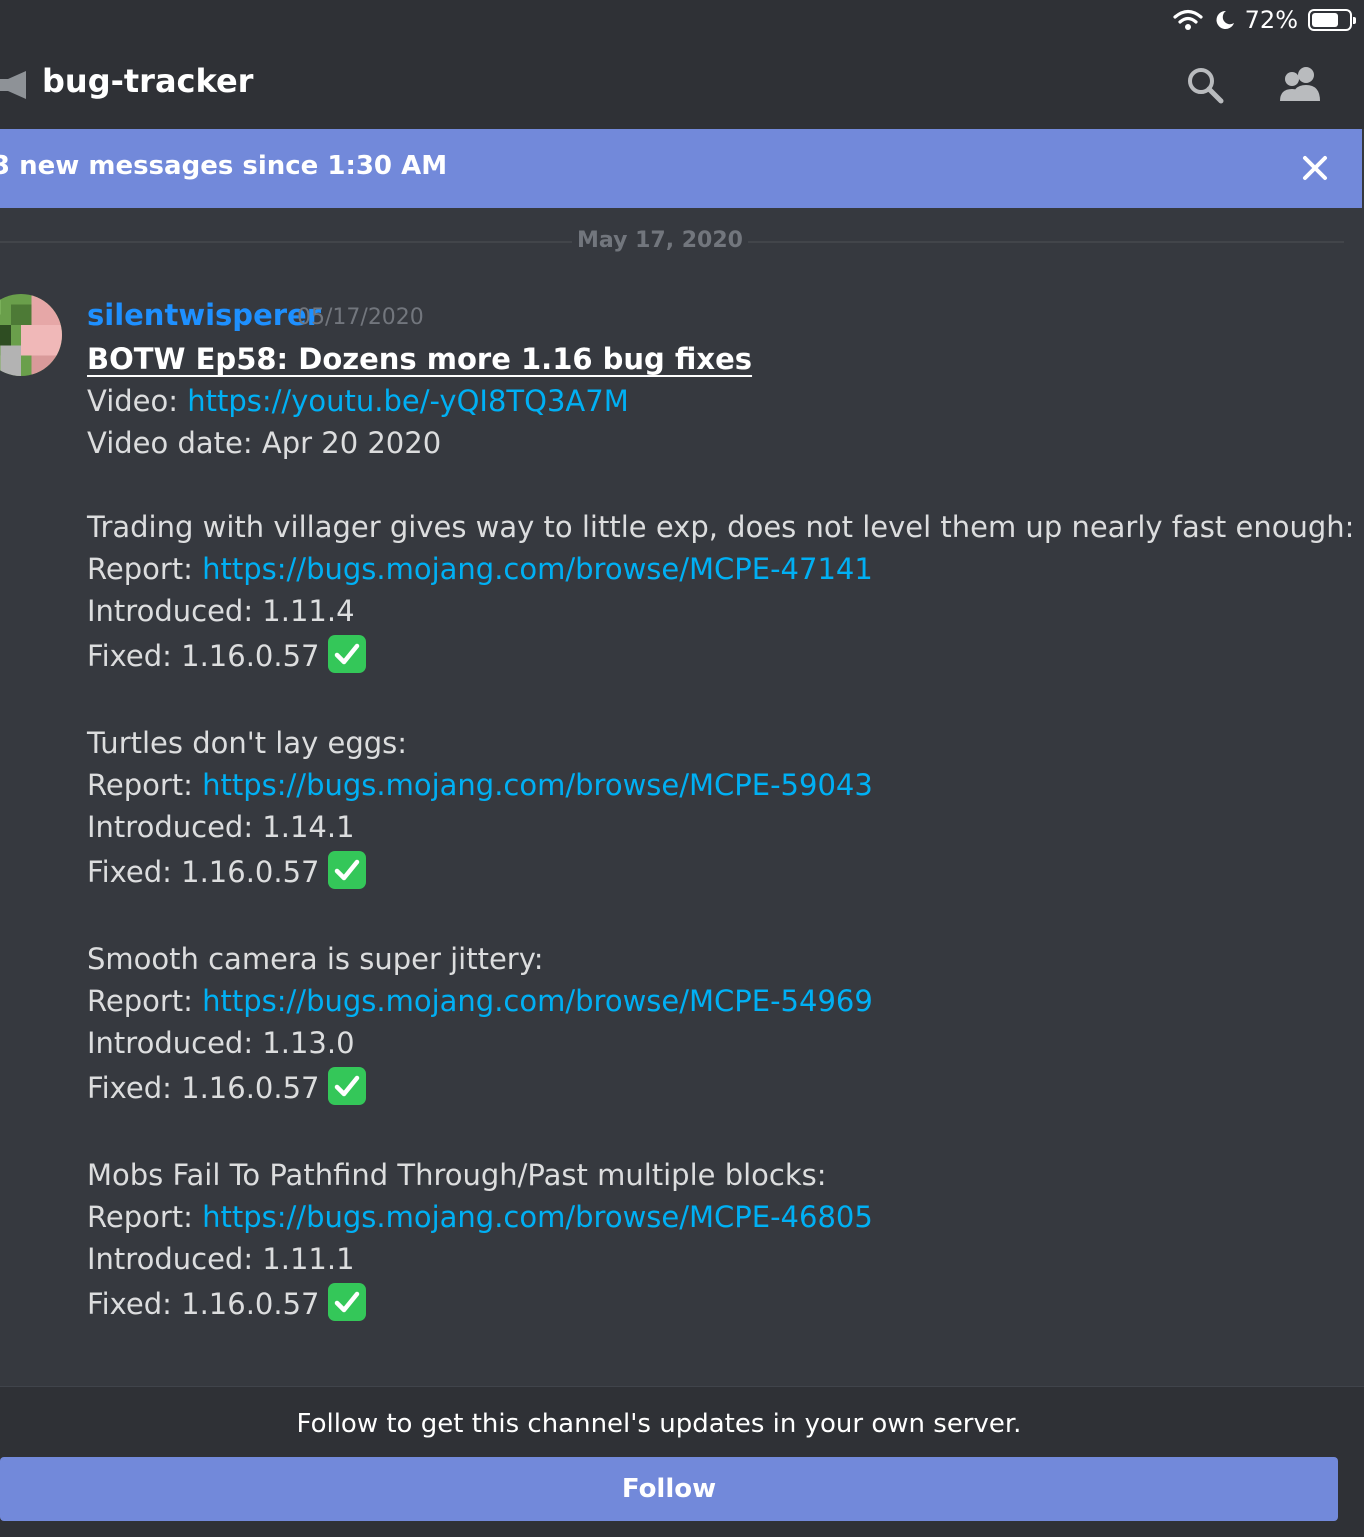 This screenshot has height=1537, width=1364. I want to click on introduced-version: Introduced: 1.14.1, so click(221, 827).